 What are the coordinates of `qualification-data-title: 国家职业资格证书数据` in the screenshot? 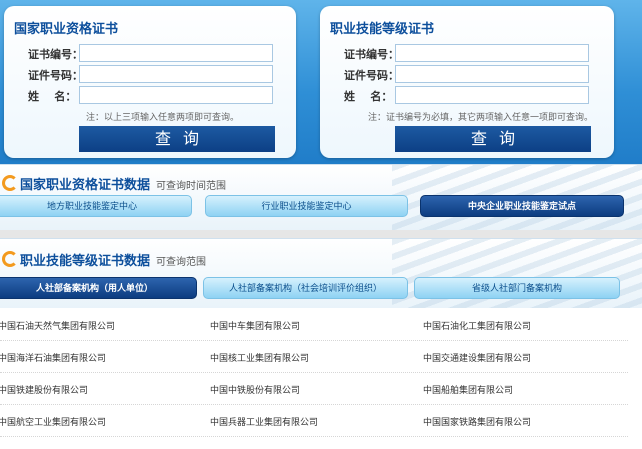 It's located at (85, 185).